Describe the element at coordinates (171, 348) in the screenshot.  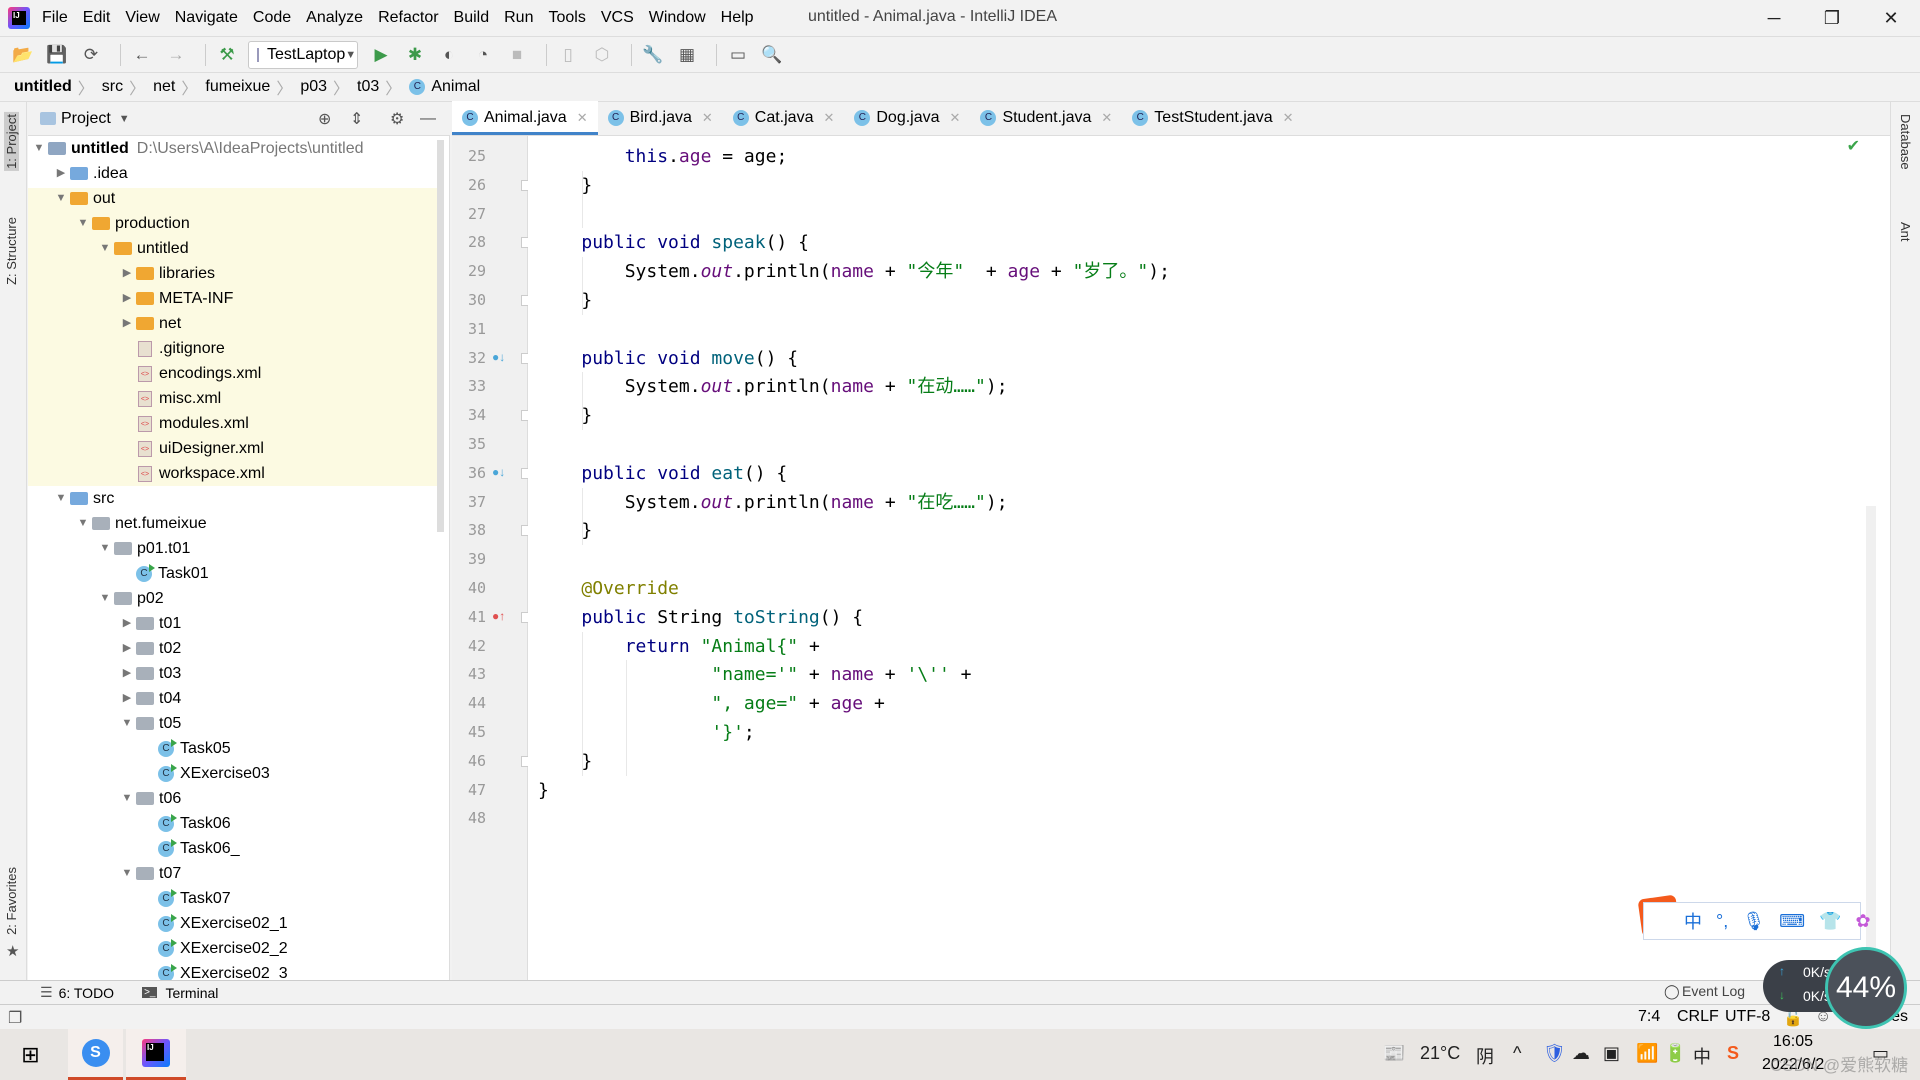
I see `tree-item: .gitignore` at that location.